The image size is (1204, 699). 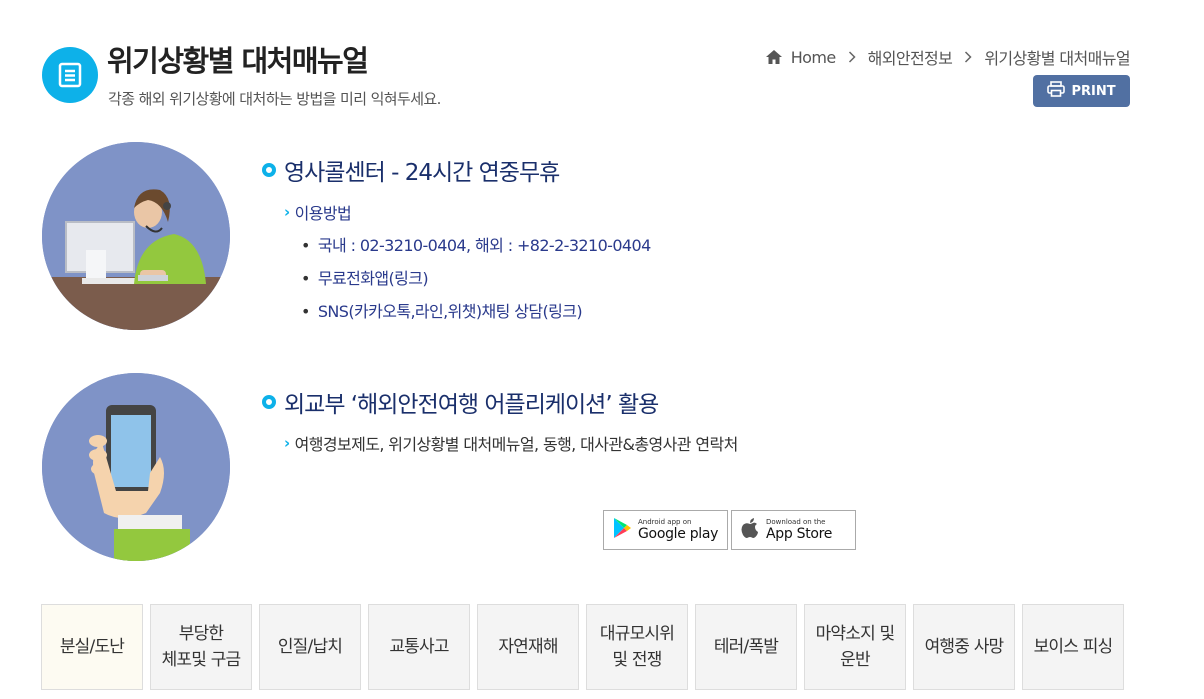 I want to click on google-play-label: Google play, so click(x=678, y=534).